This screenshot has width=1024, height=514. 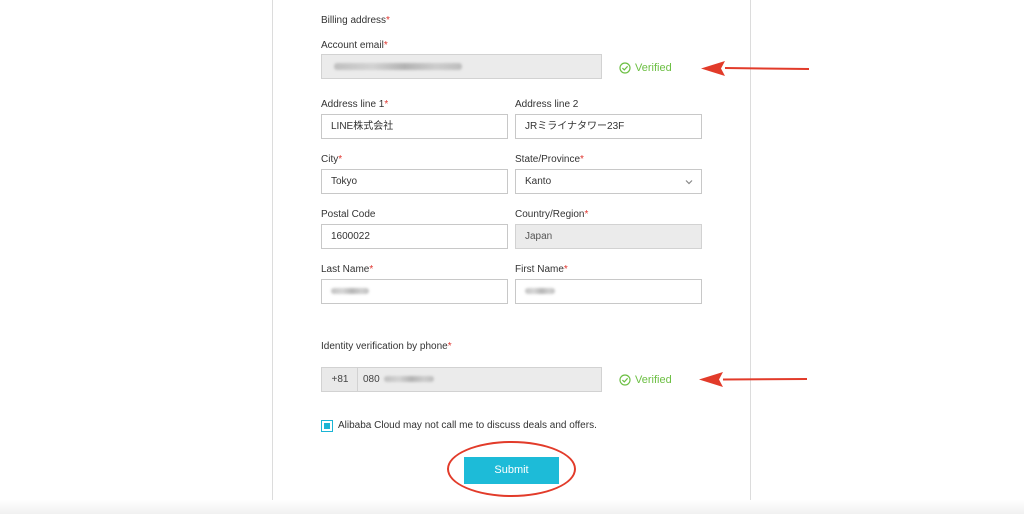 What do you see at coordinates (547, 104) in the screenshot?
I see `address-line2-label: Address line 2` at bounding box center [547, 104].